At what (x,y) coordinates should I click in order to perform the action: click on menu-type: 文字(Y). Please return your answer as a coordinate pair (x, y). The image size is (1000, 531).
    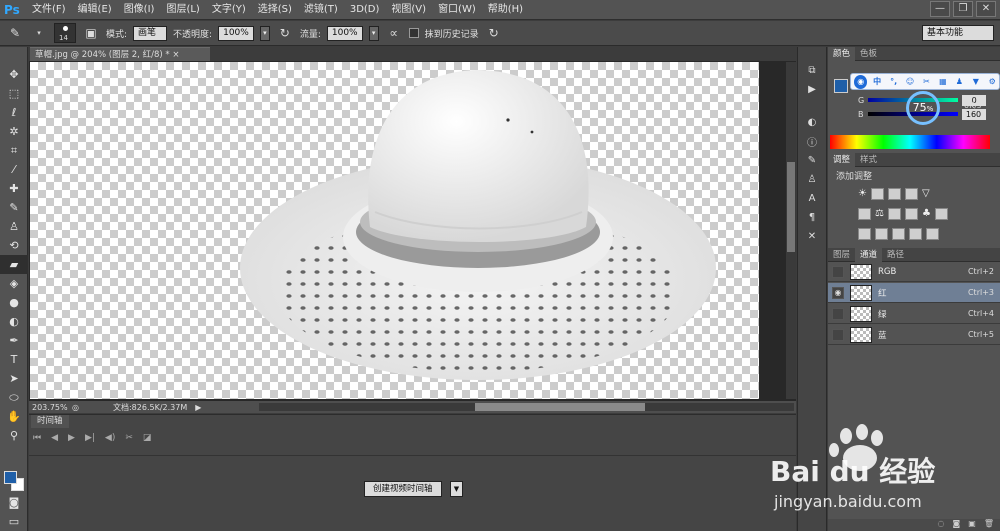
    Looking at the image, I should click on (229, 10).